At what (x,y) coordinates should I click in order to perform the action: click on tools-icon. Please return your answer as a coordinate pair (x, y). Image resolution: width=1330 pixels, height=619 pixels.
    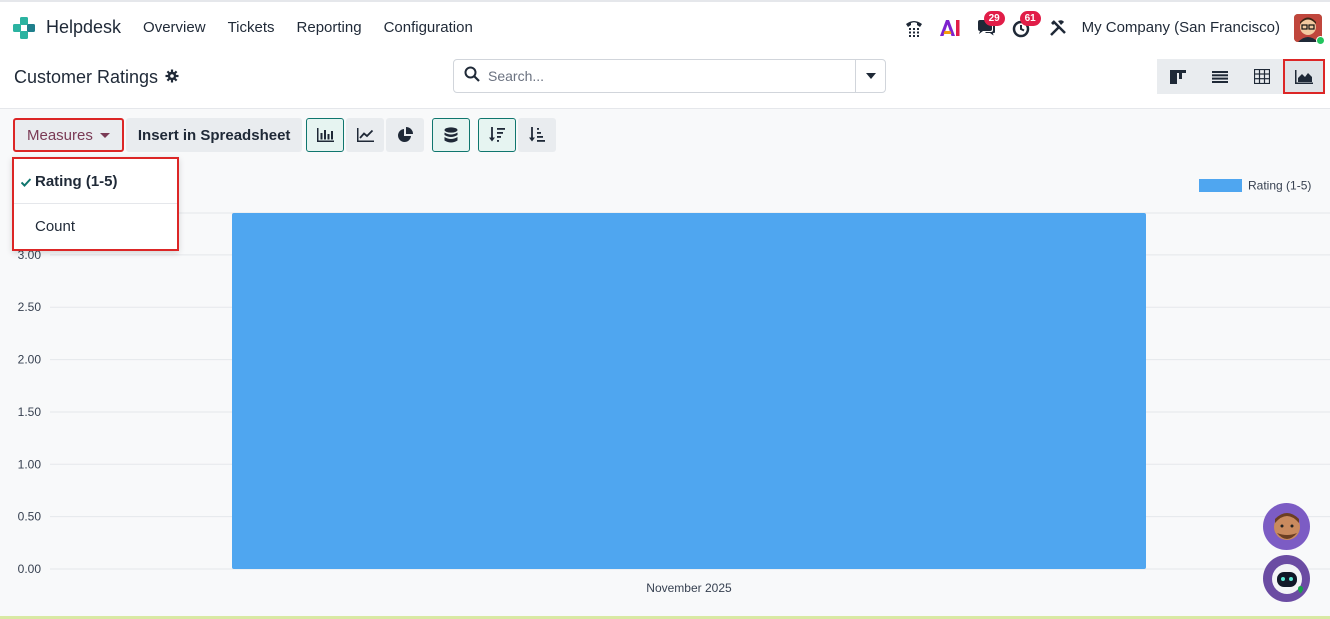
    Looking at the image, I should click on (1058, 28).